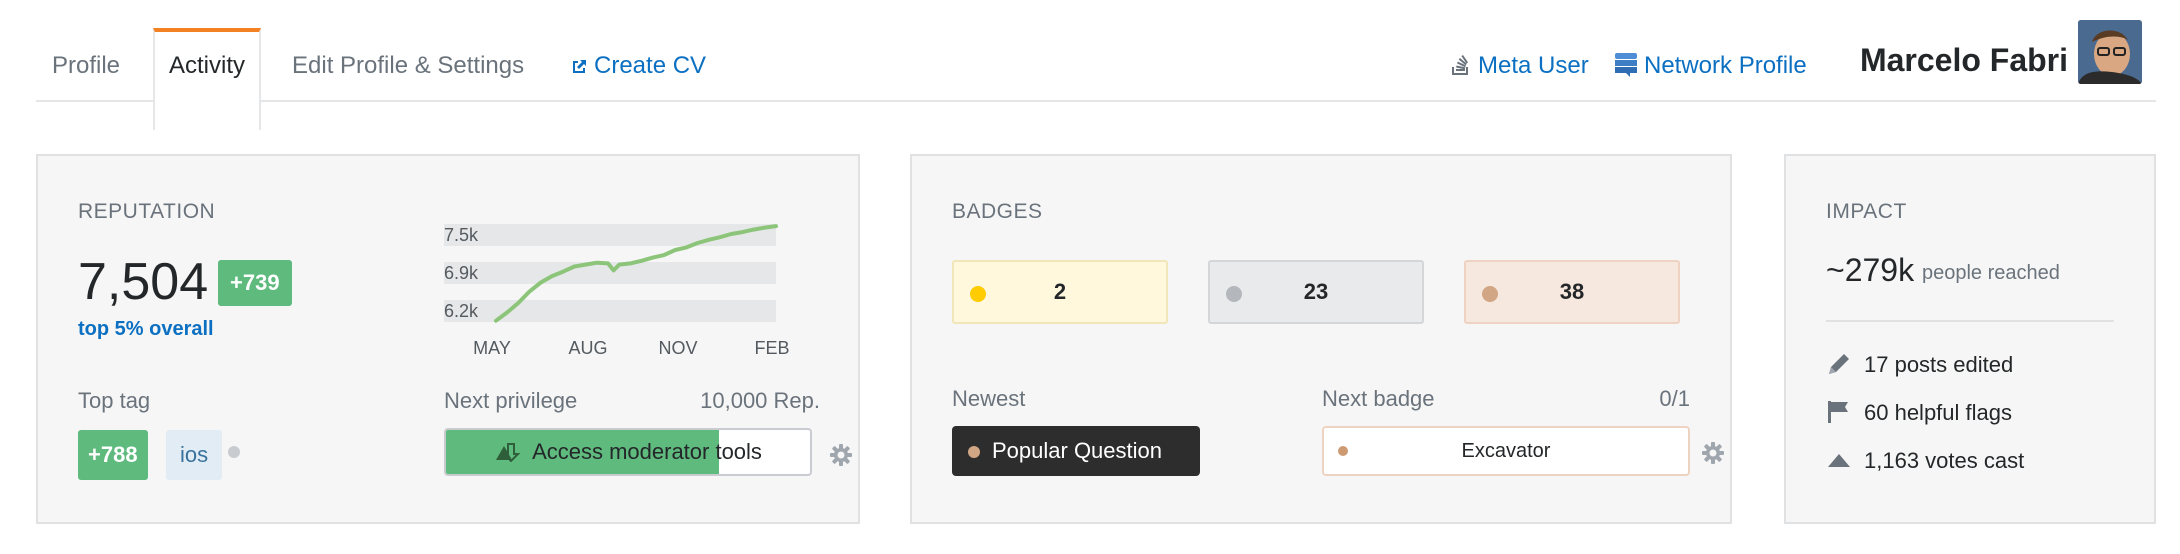  I want to click on tag-status-dot, so click(234, 452).